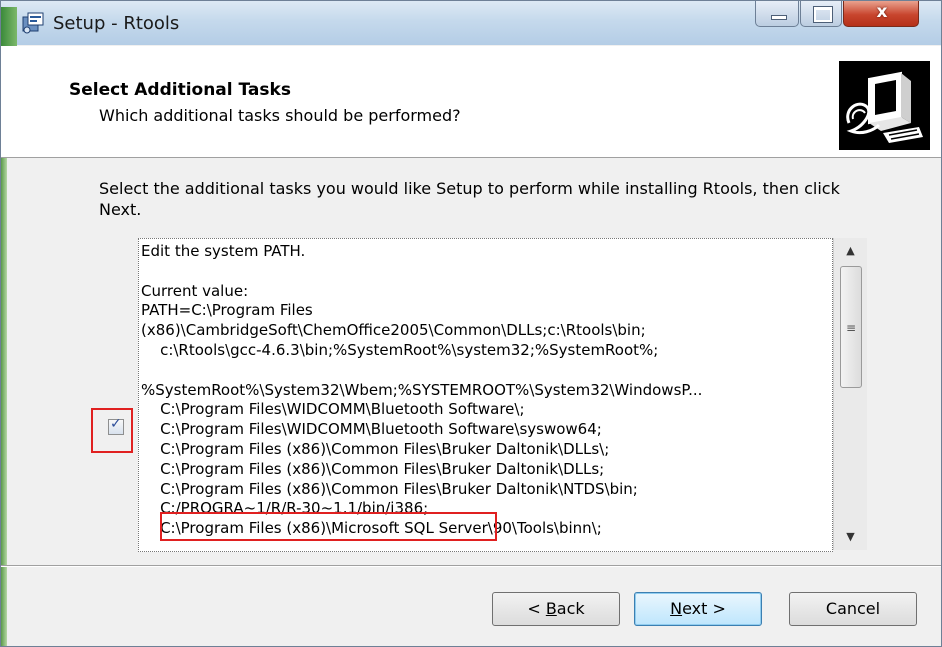 The width and height of the screenshot is (942, 647). I want to click on next-accel-key: N, so click(676, 608).